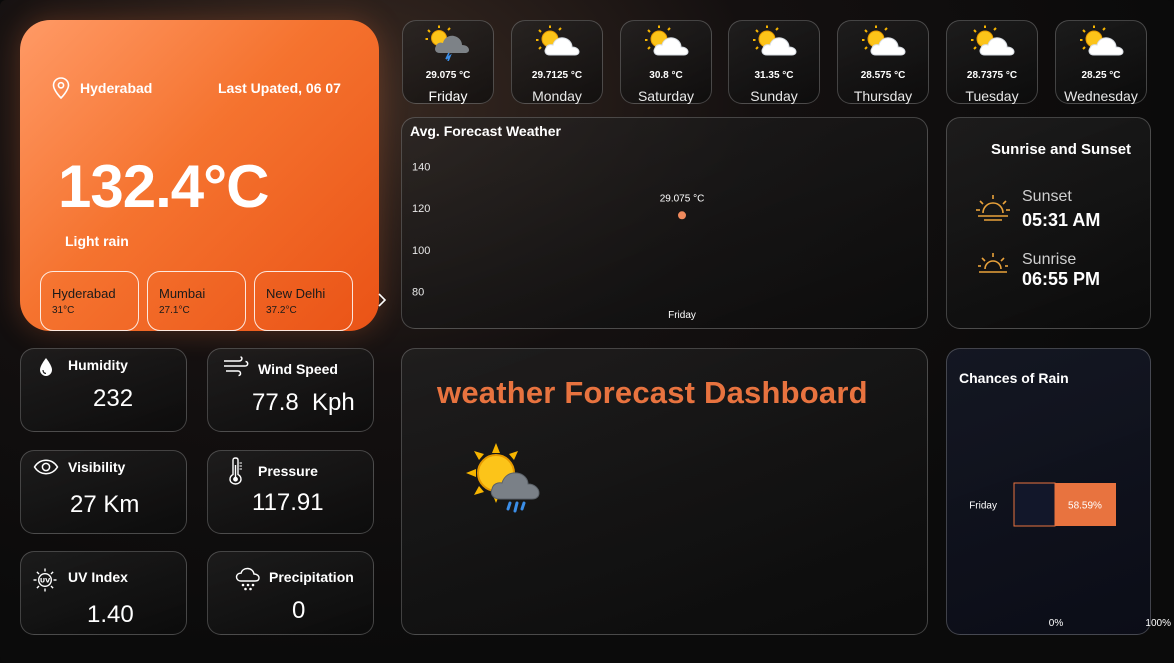 Image resolution: width=1174 pixels, height=663 pixels. Describe the element at coordinates (992, 96) in the screenshot. I see `forecast-day-name: Tuesday` at that location.